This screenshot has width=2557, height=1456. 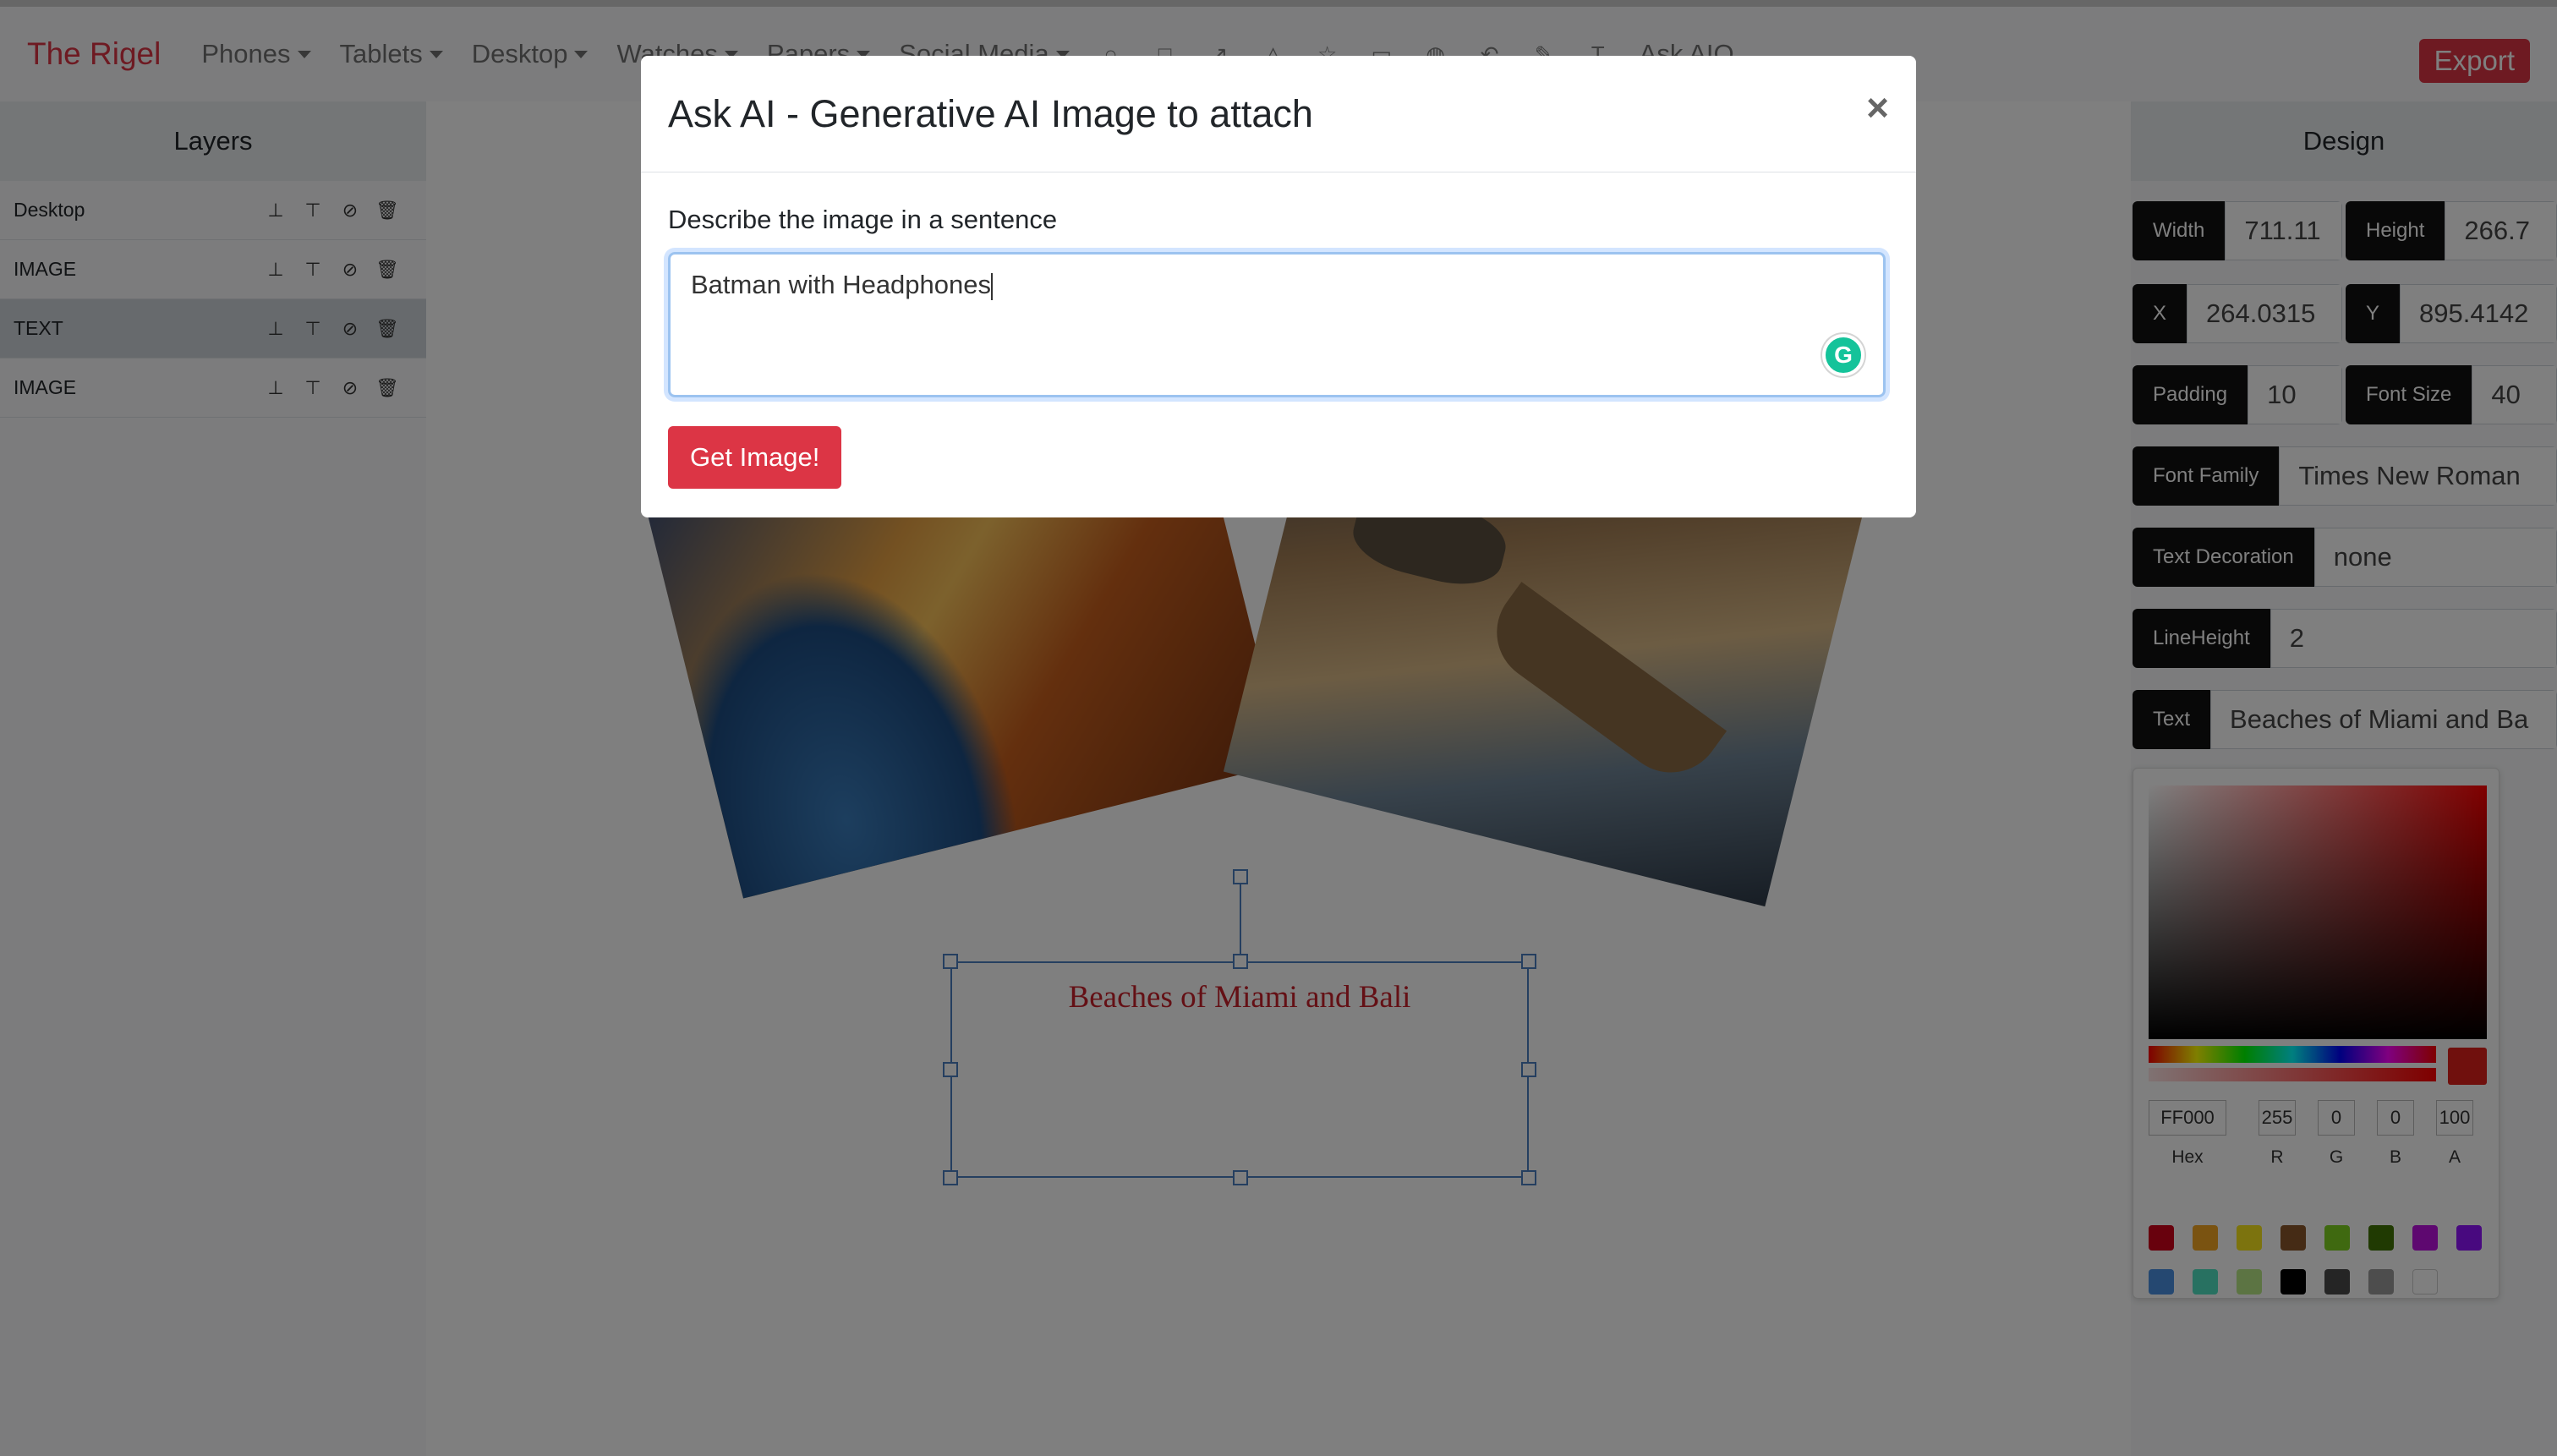 What do you see at coordinates (1277, 325) in the screenshot?
I see `prompt-textarea: Batman with Headphones G` at bounding box center [1277, 325].